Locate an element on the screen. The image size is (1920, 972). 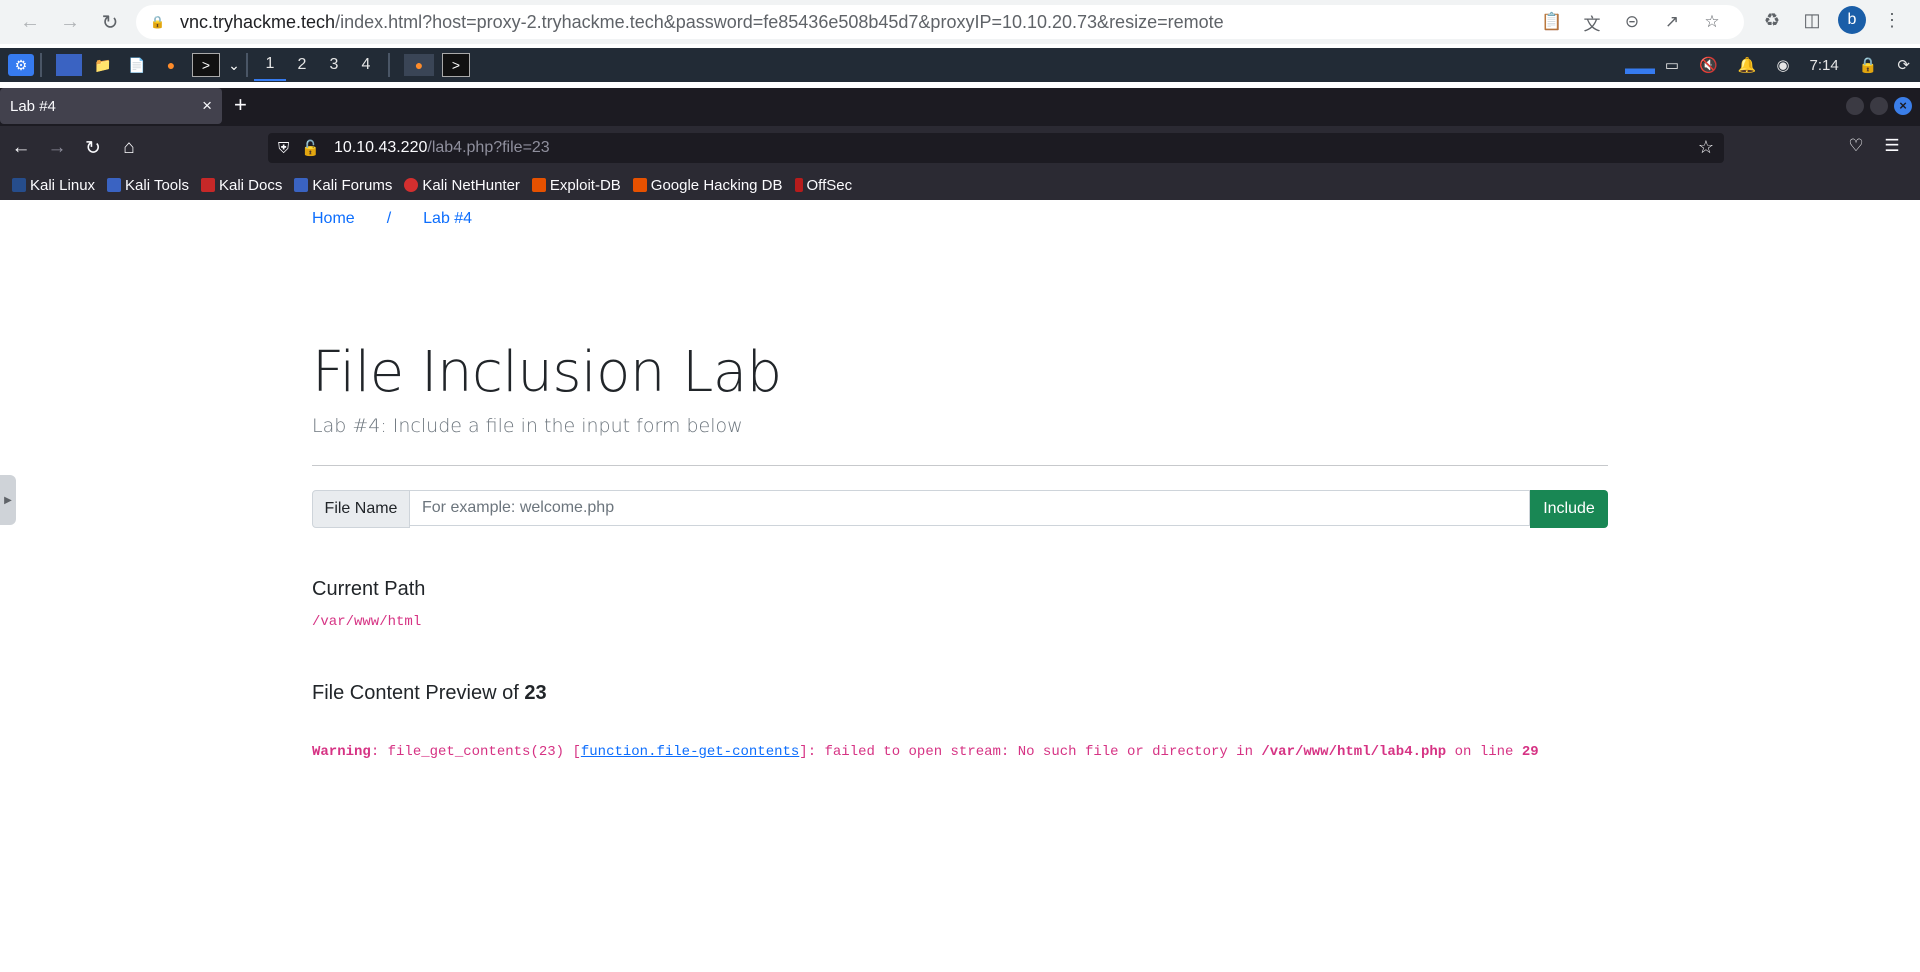
bookmark-star-icon: ☆ is located at coordinates (1712, 22).